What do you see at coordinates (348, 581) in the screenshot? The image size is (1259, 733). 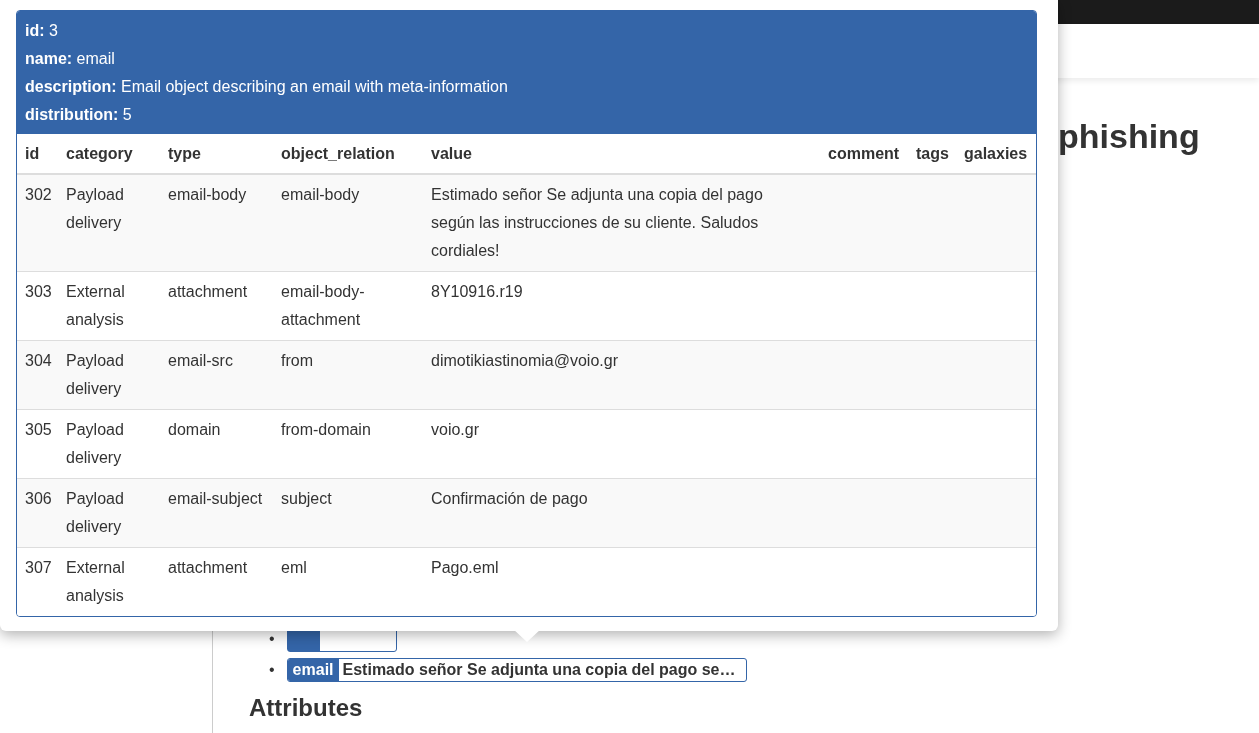 I see `table-cell: eml` at bounding box center [348, 581].